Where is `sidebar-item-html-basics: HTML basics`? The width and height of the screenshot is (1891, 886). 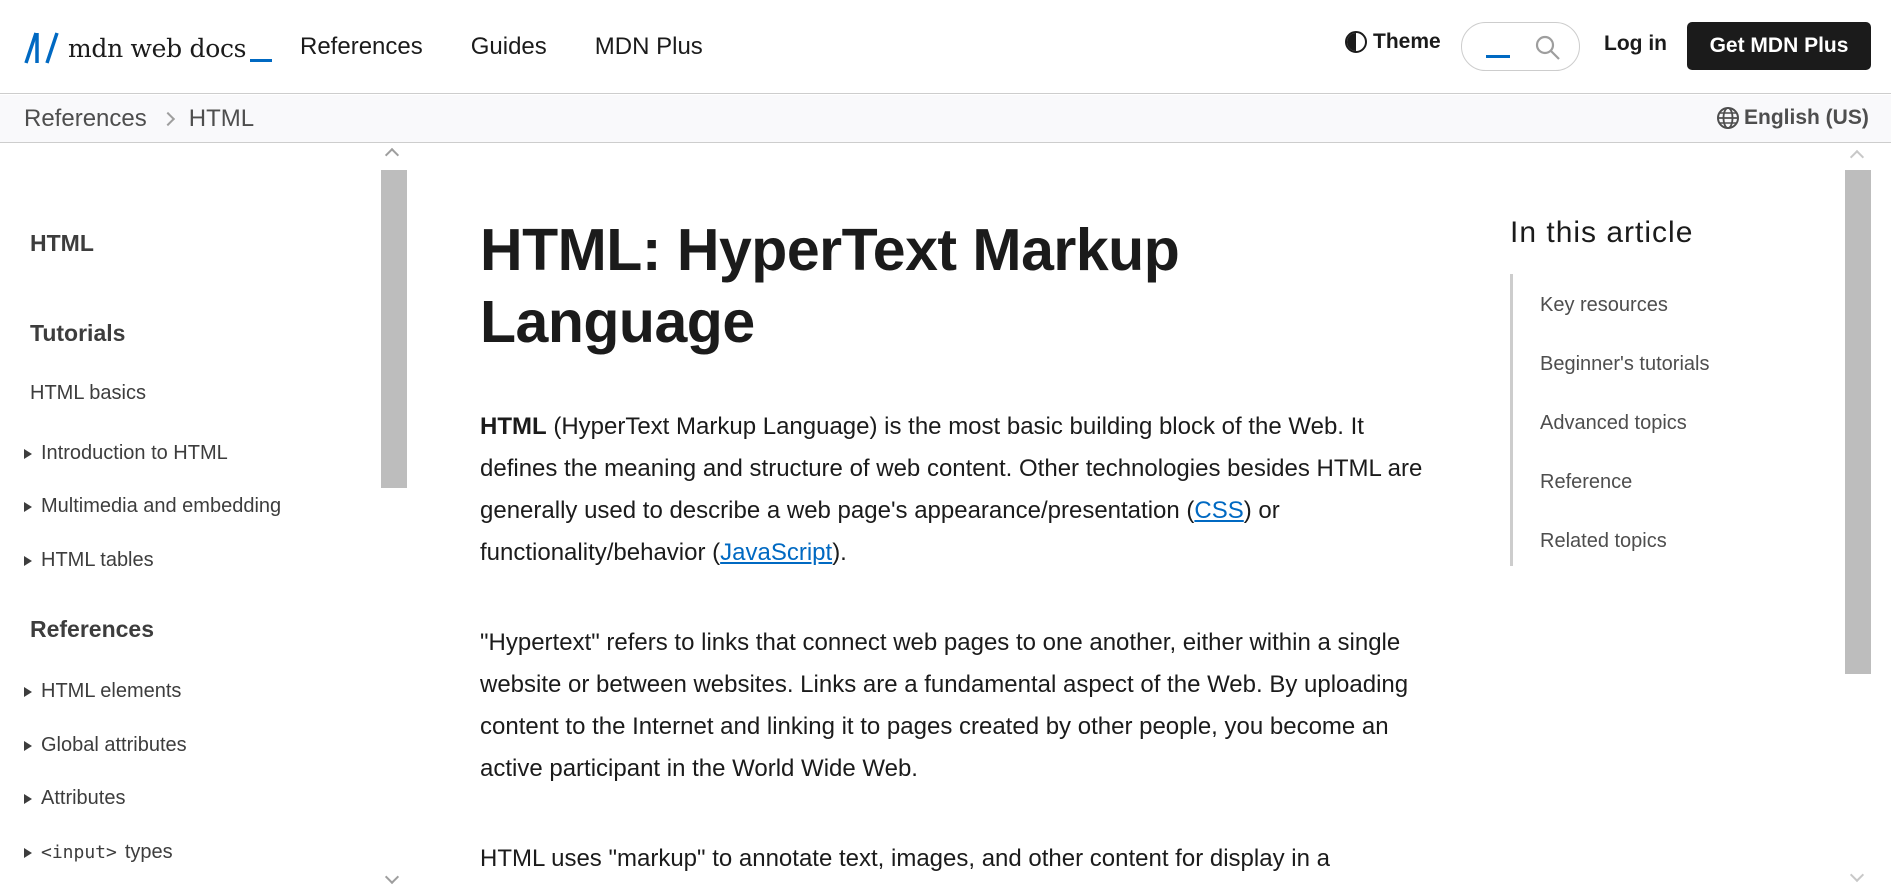
sidebar-item-html-basics: HTML basics is located at coordinates (88, 393).